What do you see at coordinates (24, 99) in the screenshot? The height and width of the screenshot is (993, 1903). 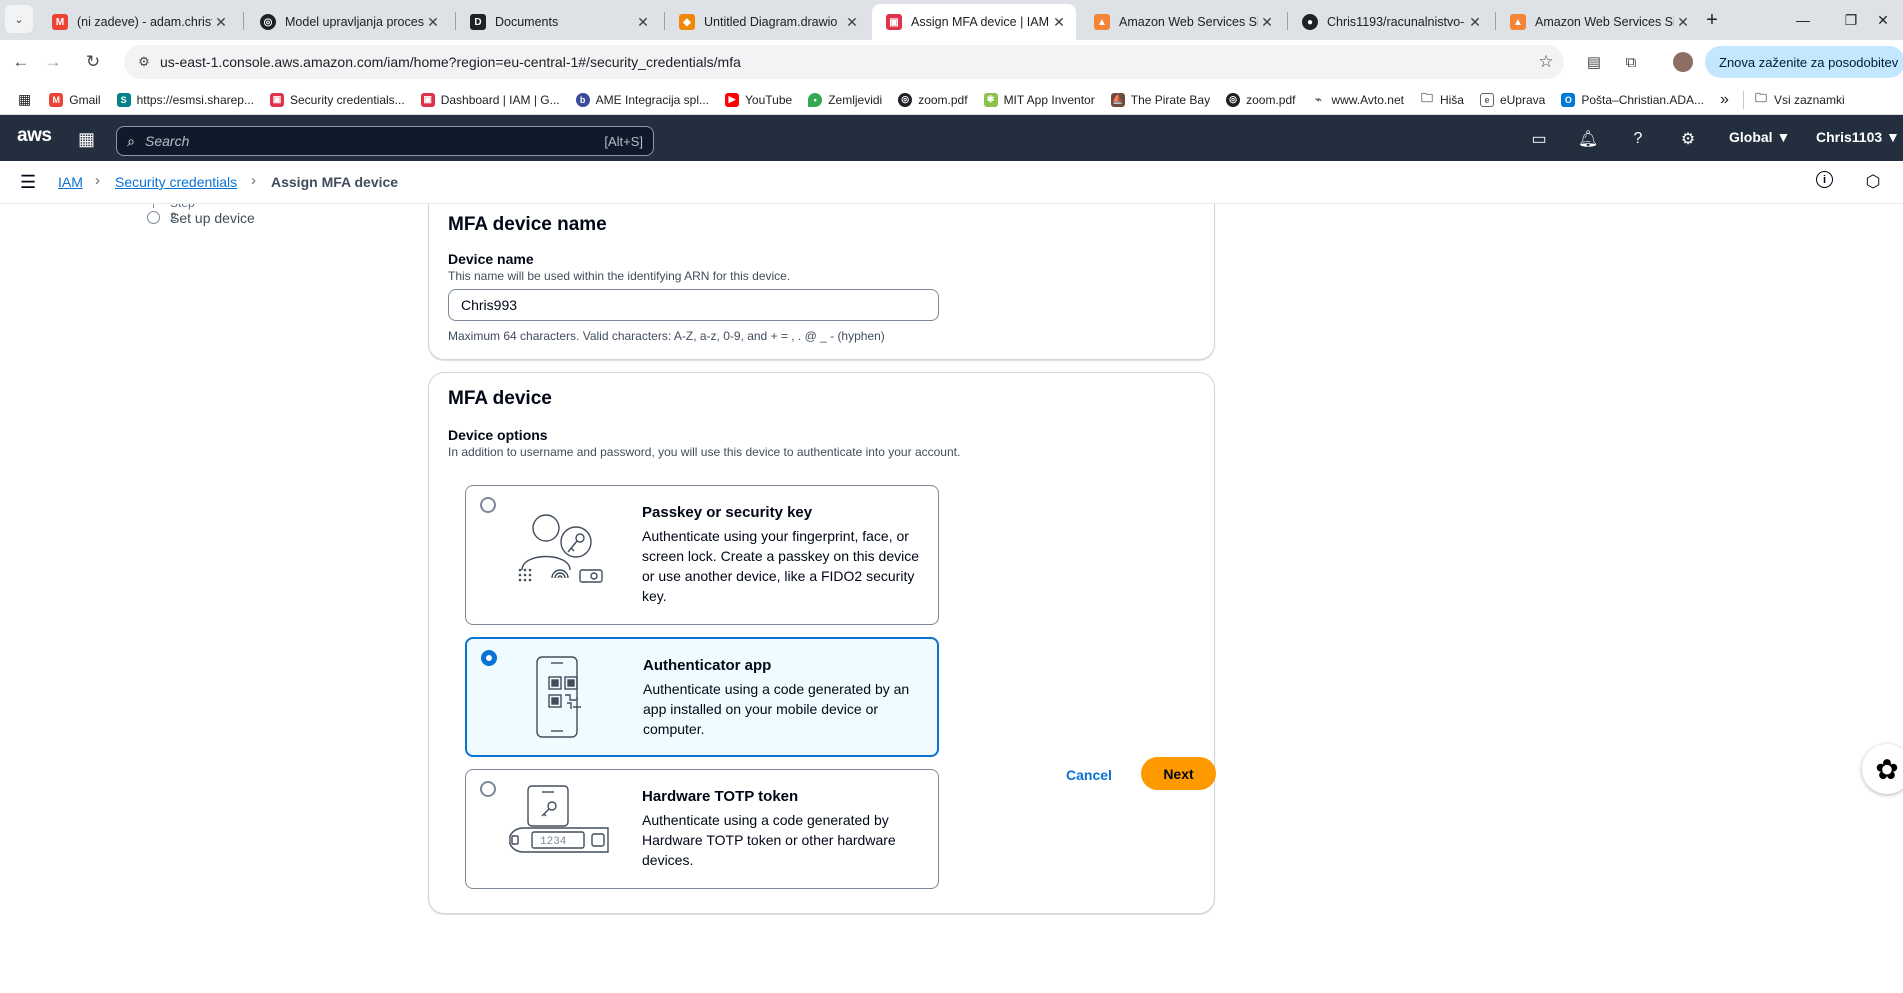 I see `apps-icon: ▦` at bounding box center [24, 99].